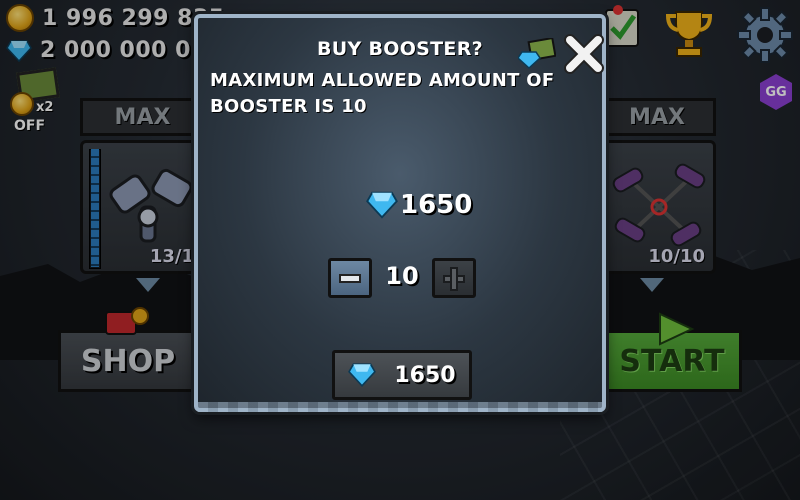 This screenshot has height=500, width=800. I want to click on quantity-stepper: 10, so click(403, 279).